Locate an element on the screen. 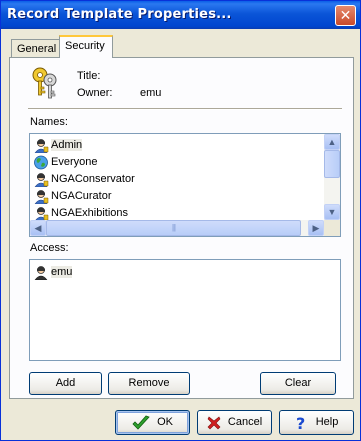  scroll-up-button: ▲ is located at coordinates (332, 142).